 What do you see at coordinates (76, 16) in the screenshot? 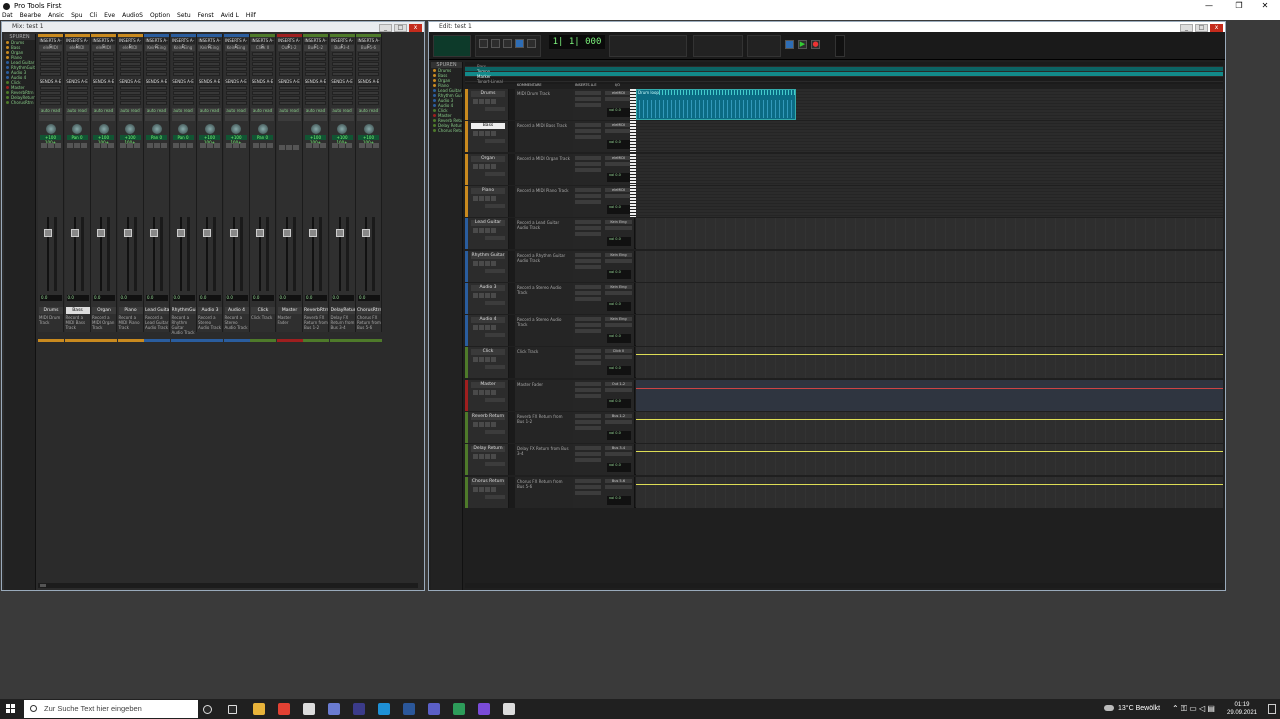
I see `menu-item: Spu` at bounding box center [76, 16].